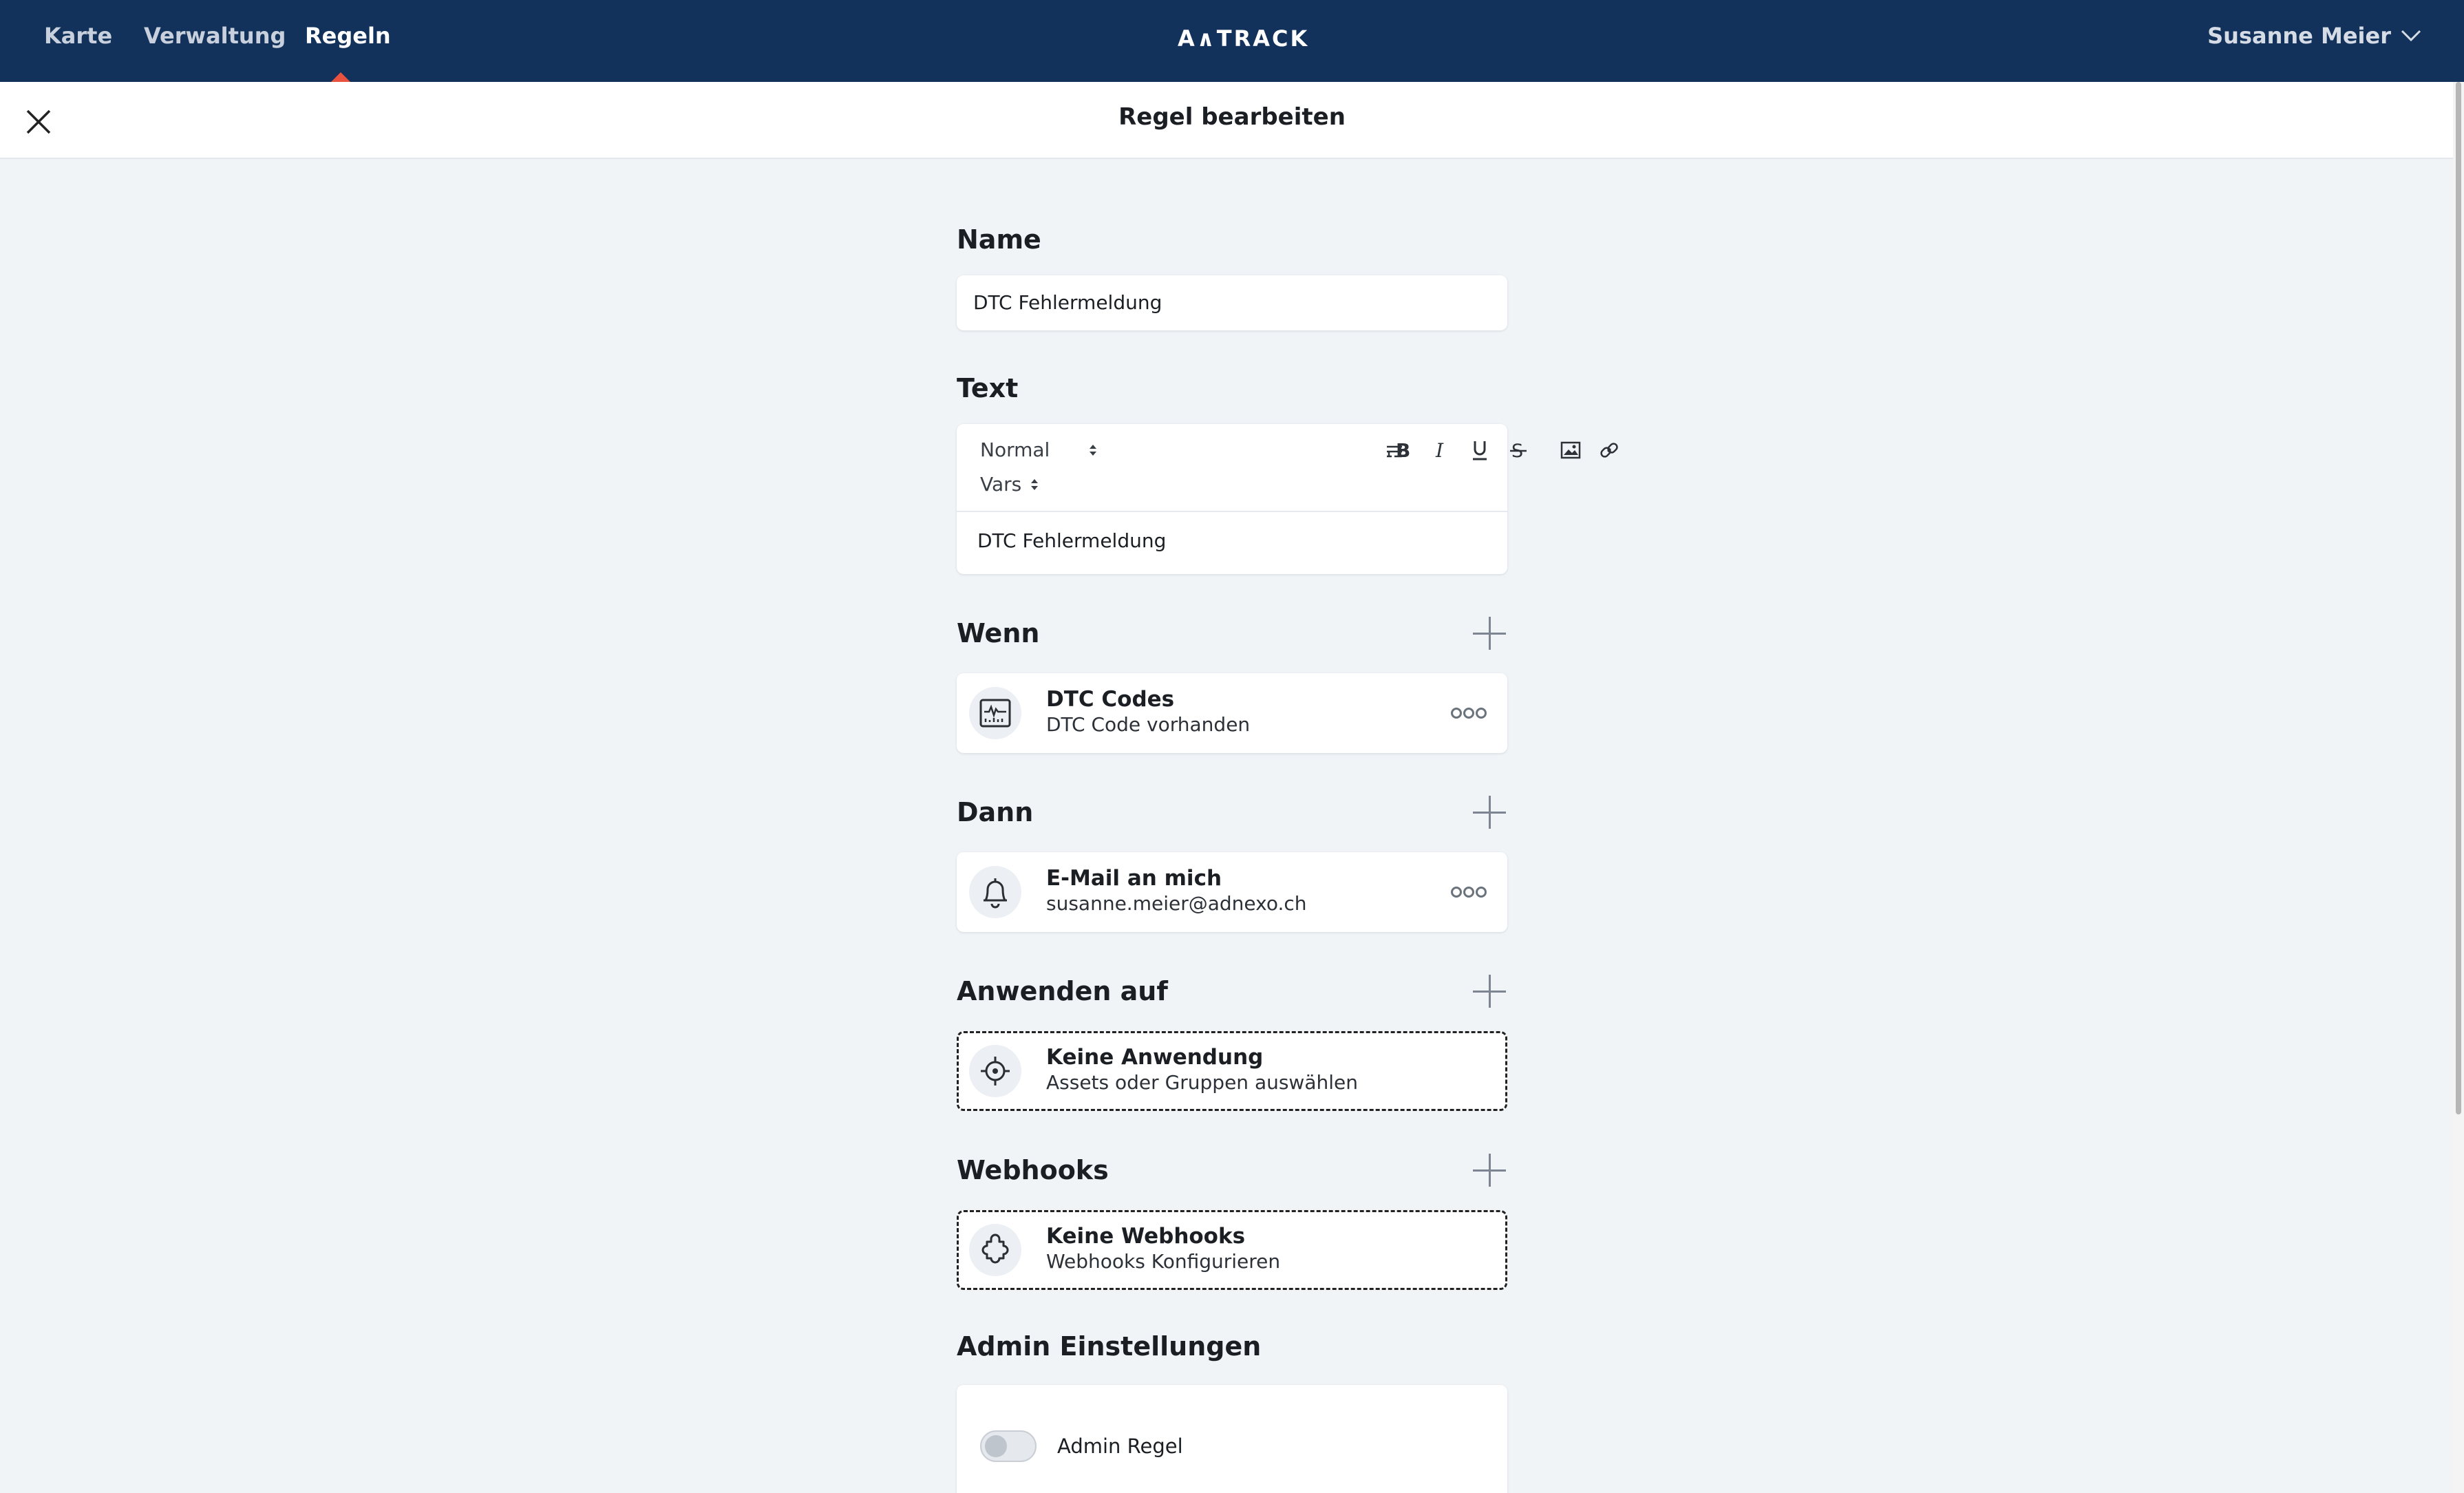 This screenshot has width=2464, height=1493. I want to click on condition-card: DTC Codes DTC Code vorhanden, so click(1232, 713).